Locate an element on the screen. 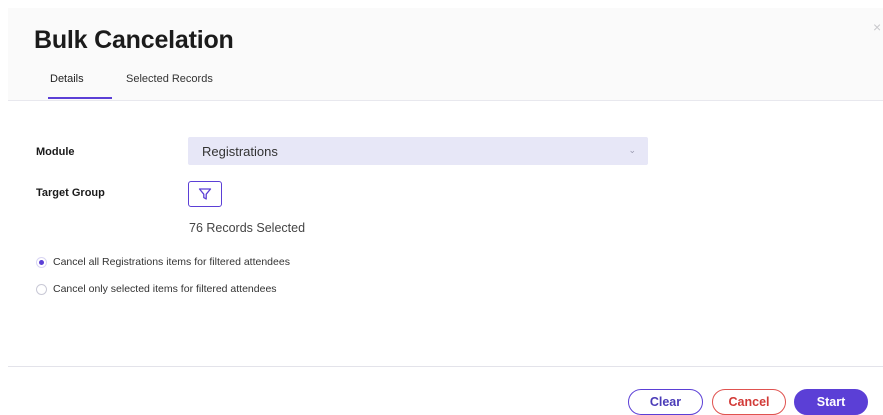 The width and height of the screenshot is (883, 415). tab-selected-records: Selected Records is located at coordinates (169, 79).